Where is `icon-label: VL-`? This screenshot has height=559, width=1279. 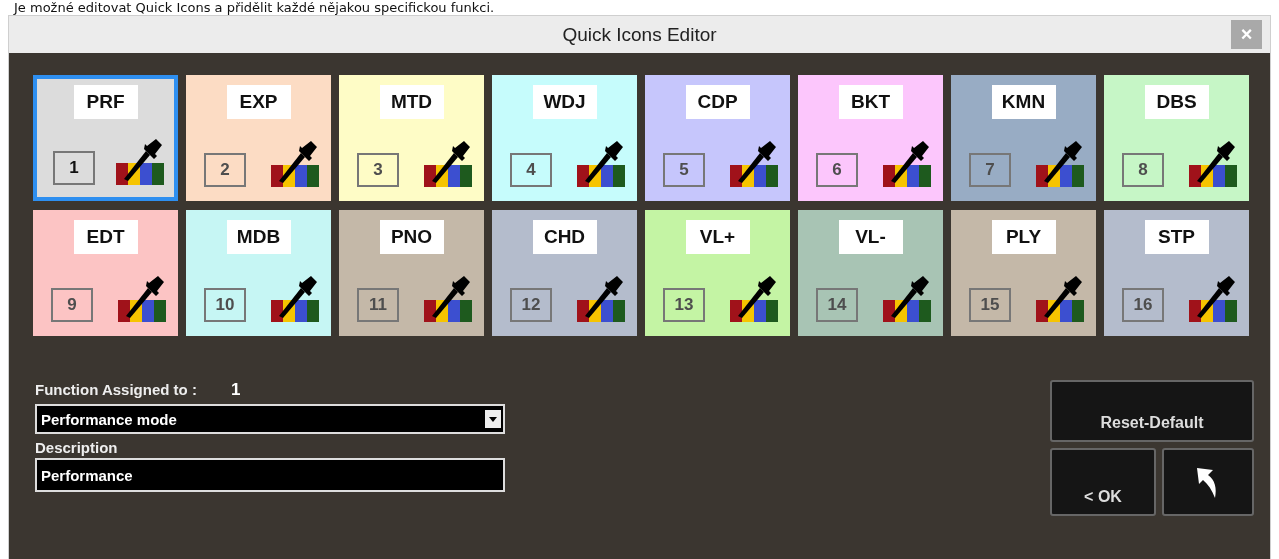 icon-label: VL- is located at coordinates (870, 237).